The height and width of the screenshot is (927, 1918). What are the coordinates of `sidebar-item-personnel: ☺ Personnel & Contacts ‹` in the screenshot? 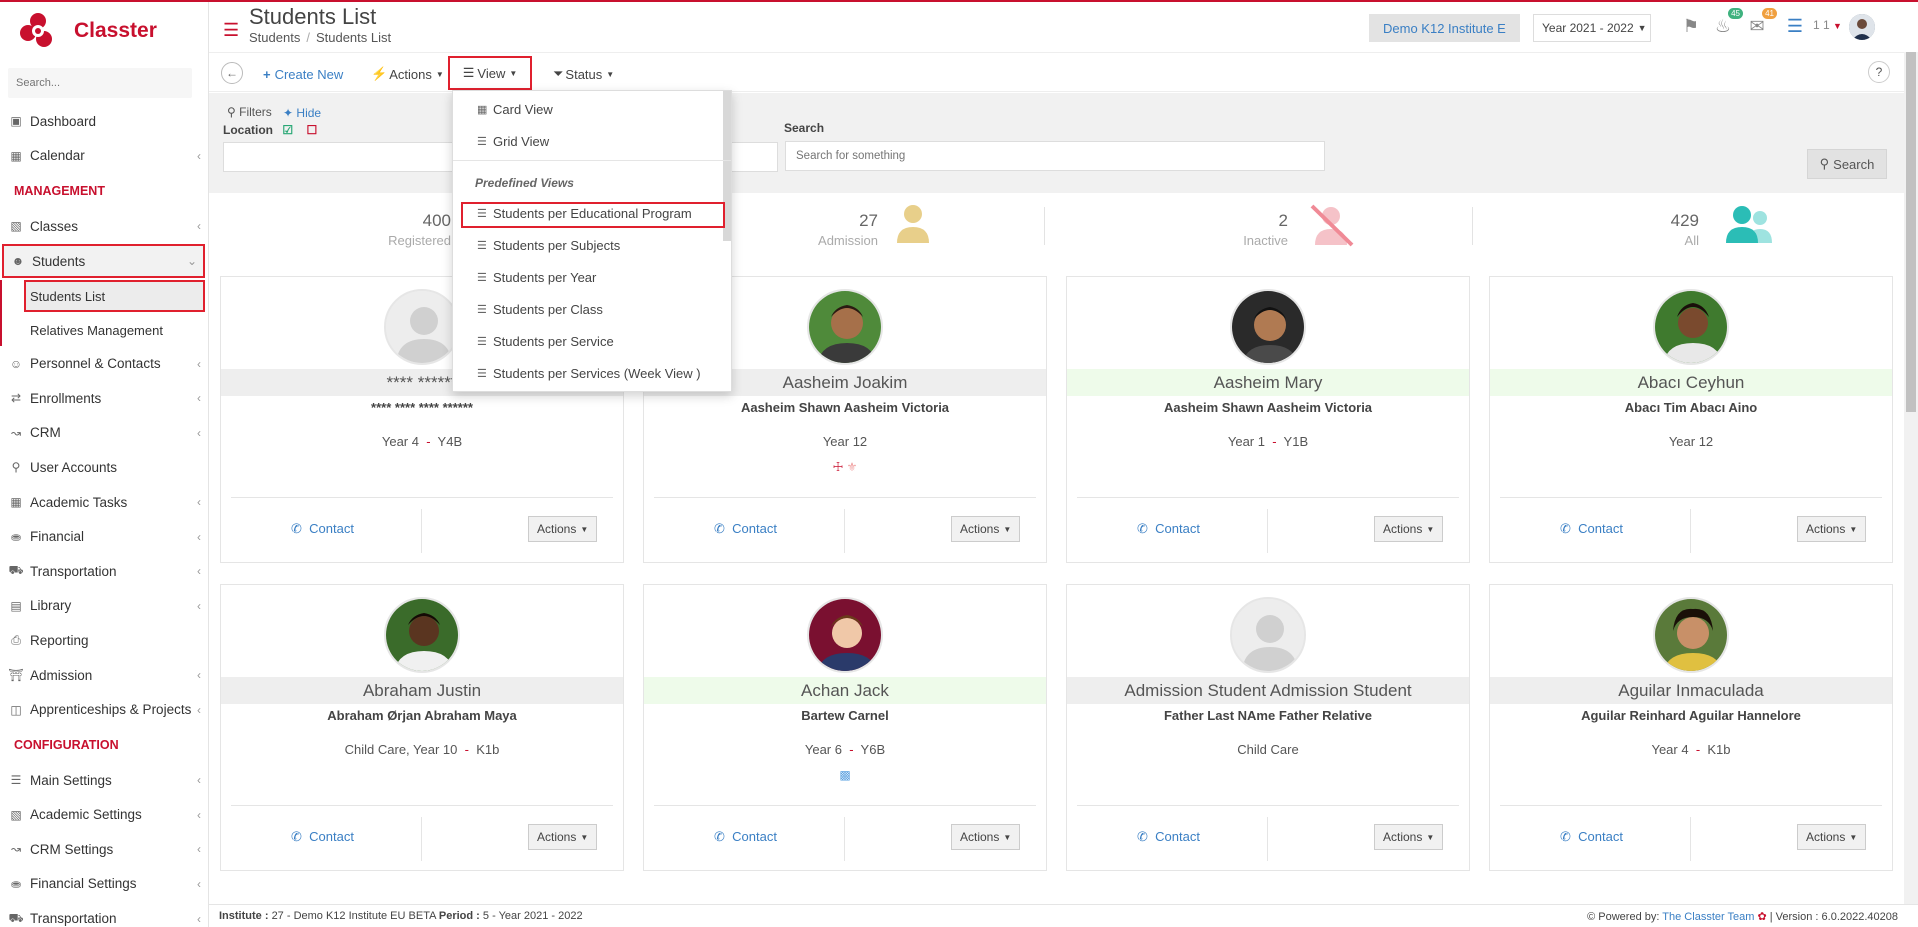 It's located at (104, 363).